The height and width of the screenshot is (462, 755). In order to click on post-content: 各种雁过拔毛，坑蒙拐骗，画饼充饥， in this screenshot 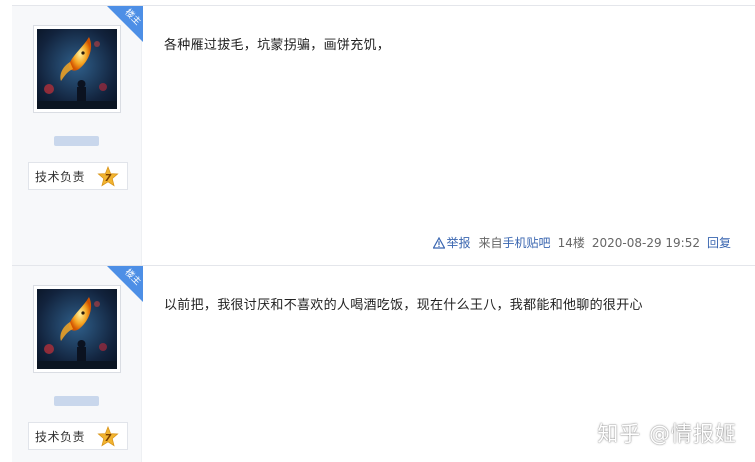, I will do `click(277, 45)`.